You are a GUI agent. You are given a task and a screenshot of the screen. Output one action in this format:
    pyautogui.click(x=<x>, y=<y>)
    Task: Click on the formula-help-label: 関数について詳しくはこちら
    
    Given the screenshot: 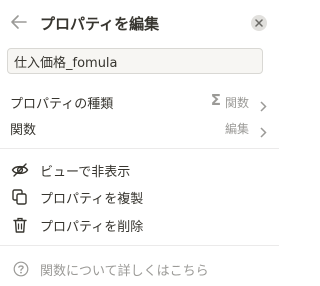 What is the action you would take?
    pyautogui.click(x=124, y=271)
    